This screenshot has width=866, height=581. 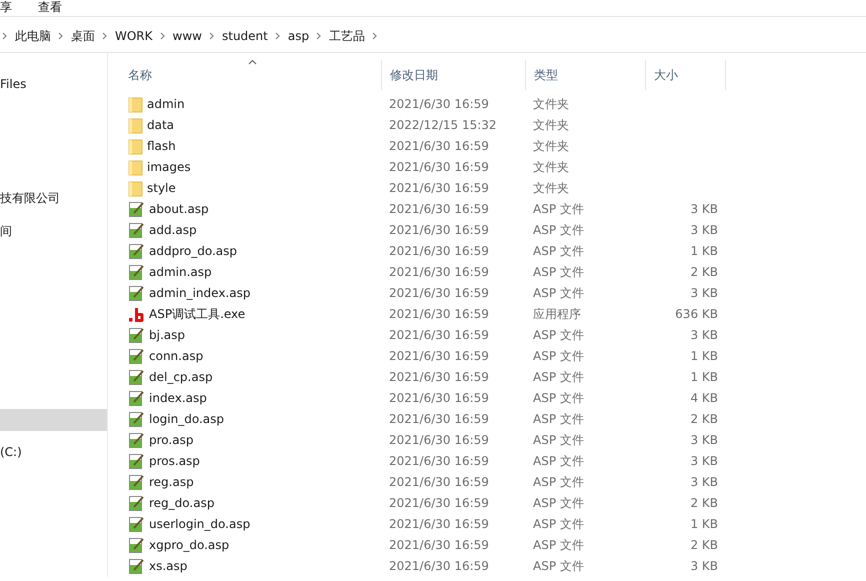 I want to click on file-name: login_do.asp, so click(x=186, y=419).